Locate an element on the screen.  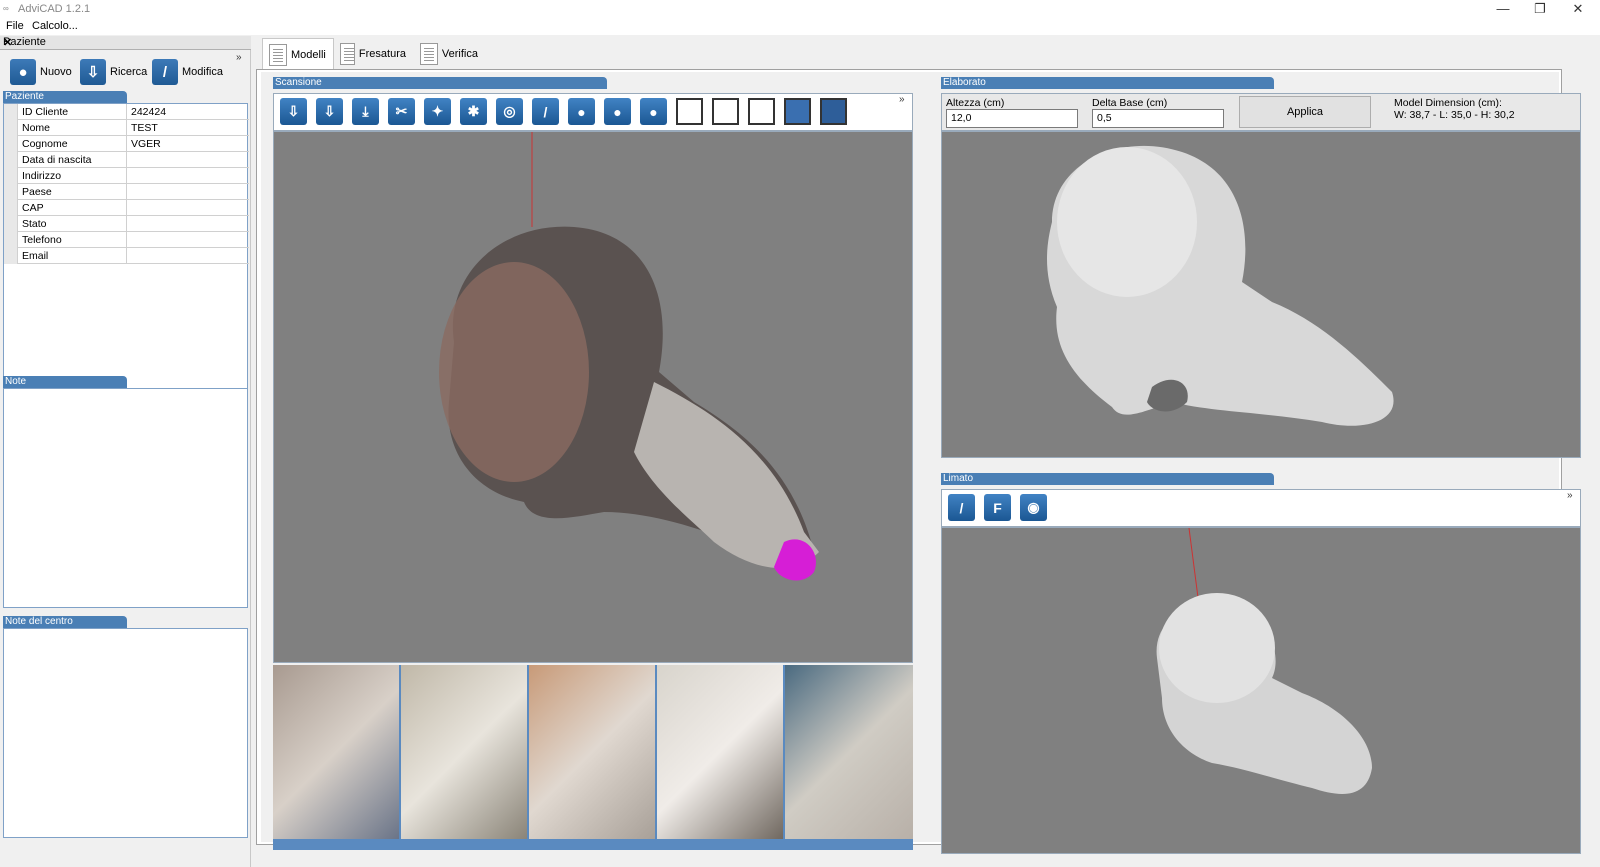
filed-toolbar-expand-icon: » is located at coordinates (1570, 495).